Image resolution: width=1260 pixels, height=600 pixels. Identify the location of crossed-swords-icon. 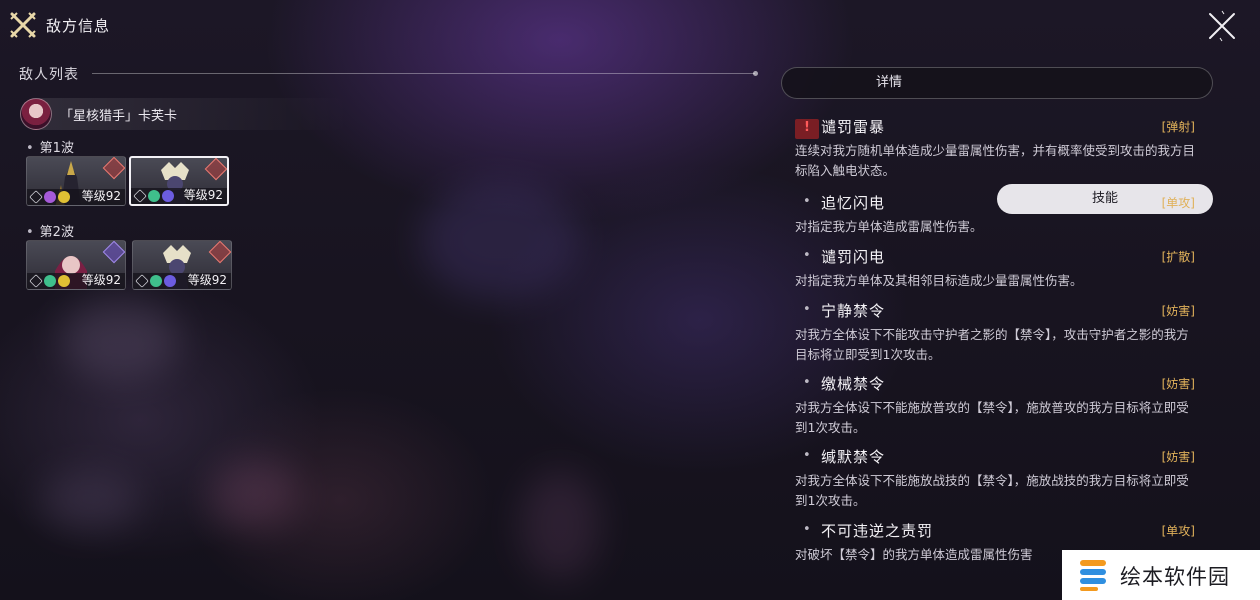
(23, 25).